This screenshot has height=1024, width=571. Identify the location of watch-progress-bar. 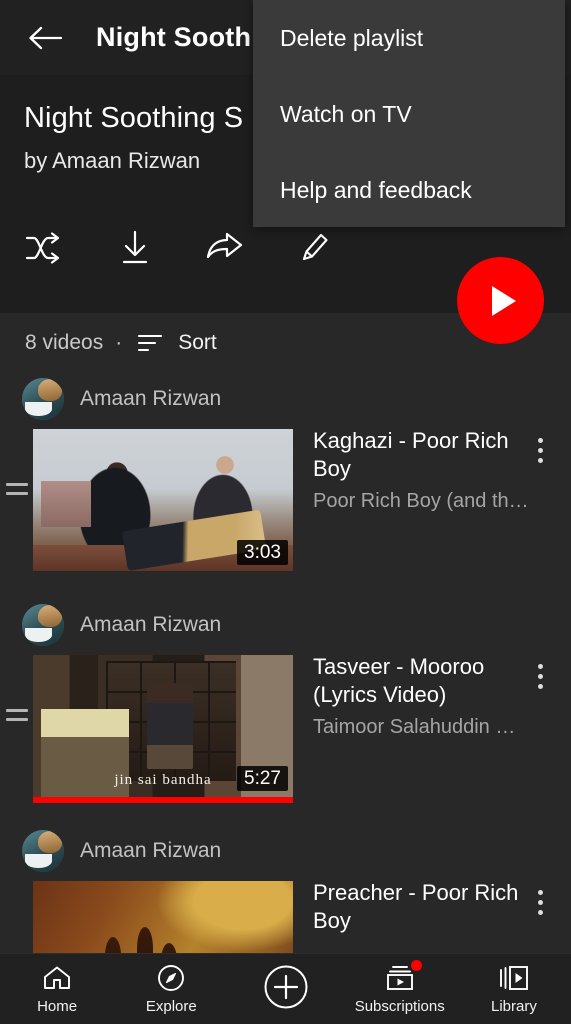
(163, 800).